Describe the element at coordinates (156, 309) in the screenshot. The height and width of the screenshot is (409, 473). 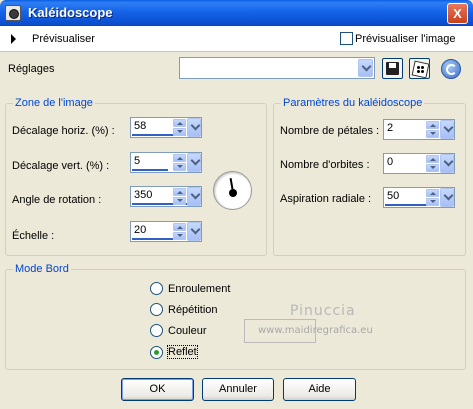
I see `edge-repeat-radio` at that location.